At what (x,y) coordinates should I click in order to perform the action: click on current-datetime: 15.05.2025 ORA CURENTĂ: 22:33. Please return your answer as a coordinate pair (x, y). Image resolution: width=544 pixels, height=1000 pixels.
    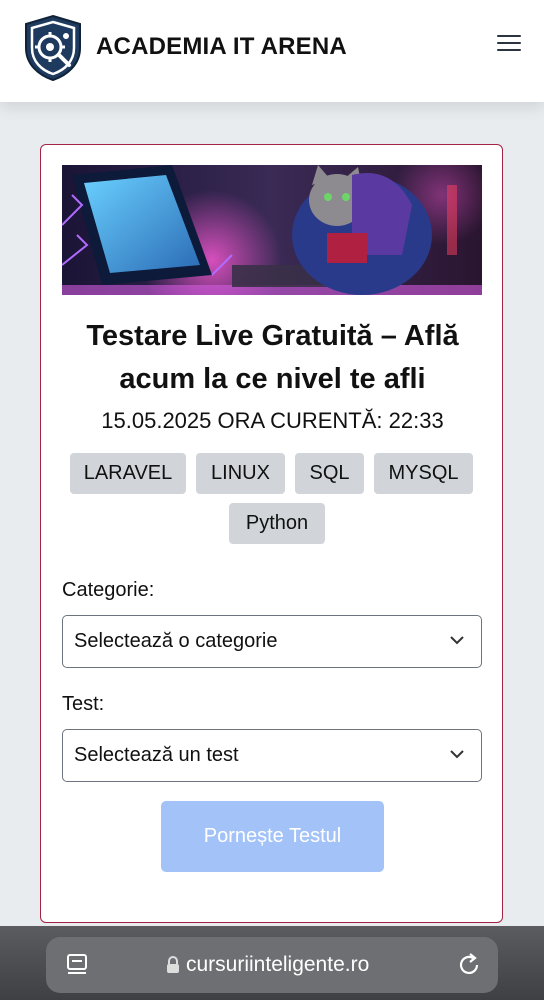
    Looking at the image, I should click on (272, 420).